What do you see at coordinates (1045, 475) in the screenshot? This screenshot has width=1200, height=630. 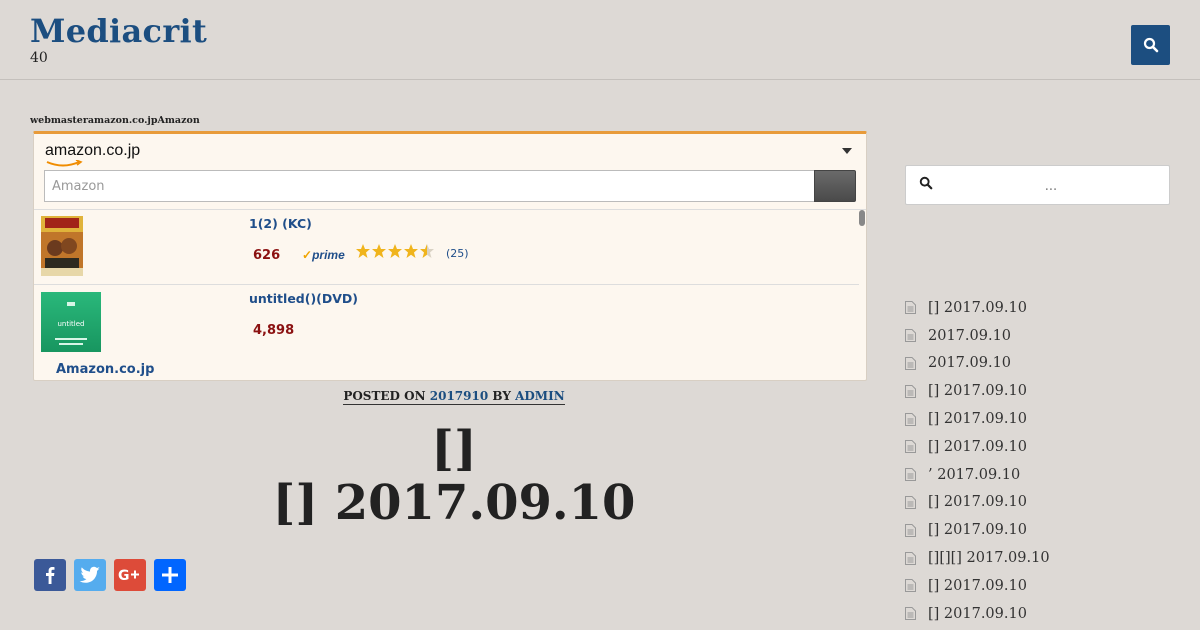 I see `recent-post-item: ’ 2017.09.10` at bounding box center [1045, 475].